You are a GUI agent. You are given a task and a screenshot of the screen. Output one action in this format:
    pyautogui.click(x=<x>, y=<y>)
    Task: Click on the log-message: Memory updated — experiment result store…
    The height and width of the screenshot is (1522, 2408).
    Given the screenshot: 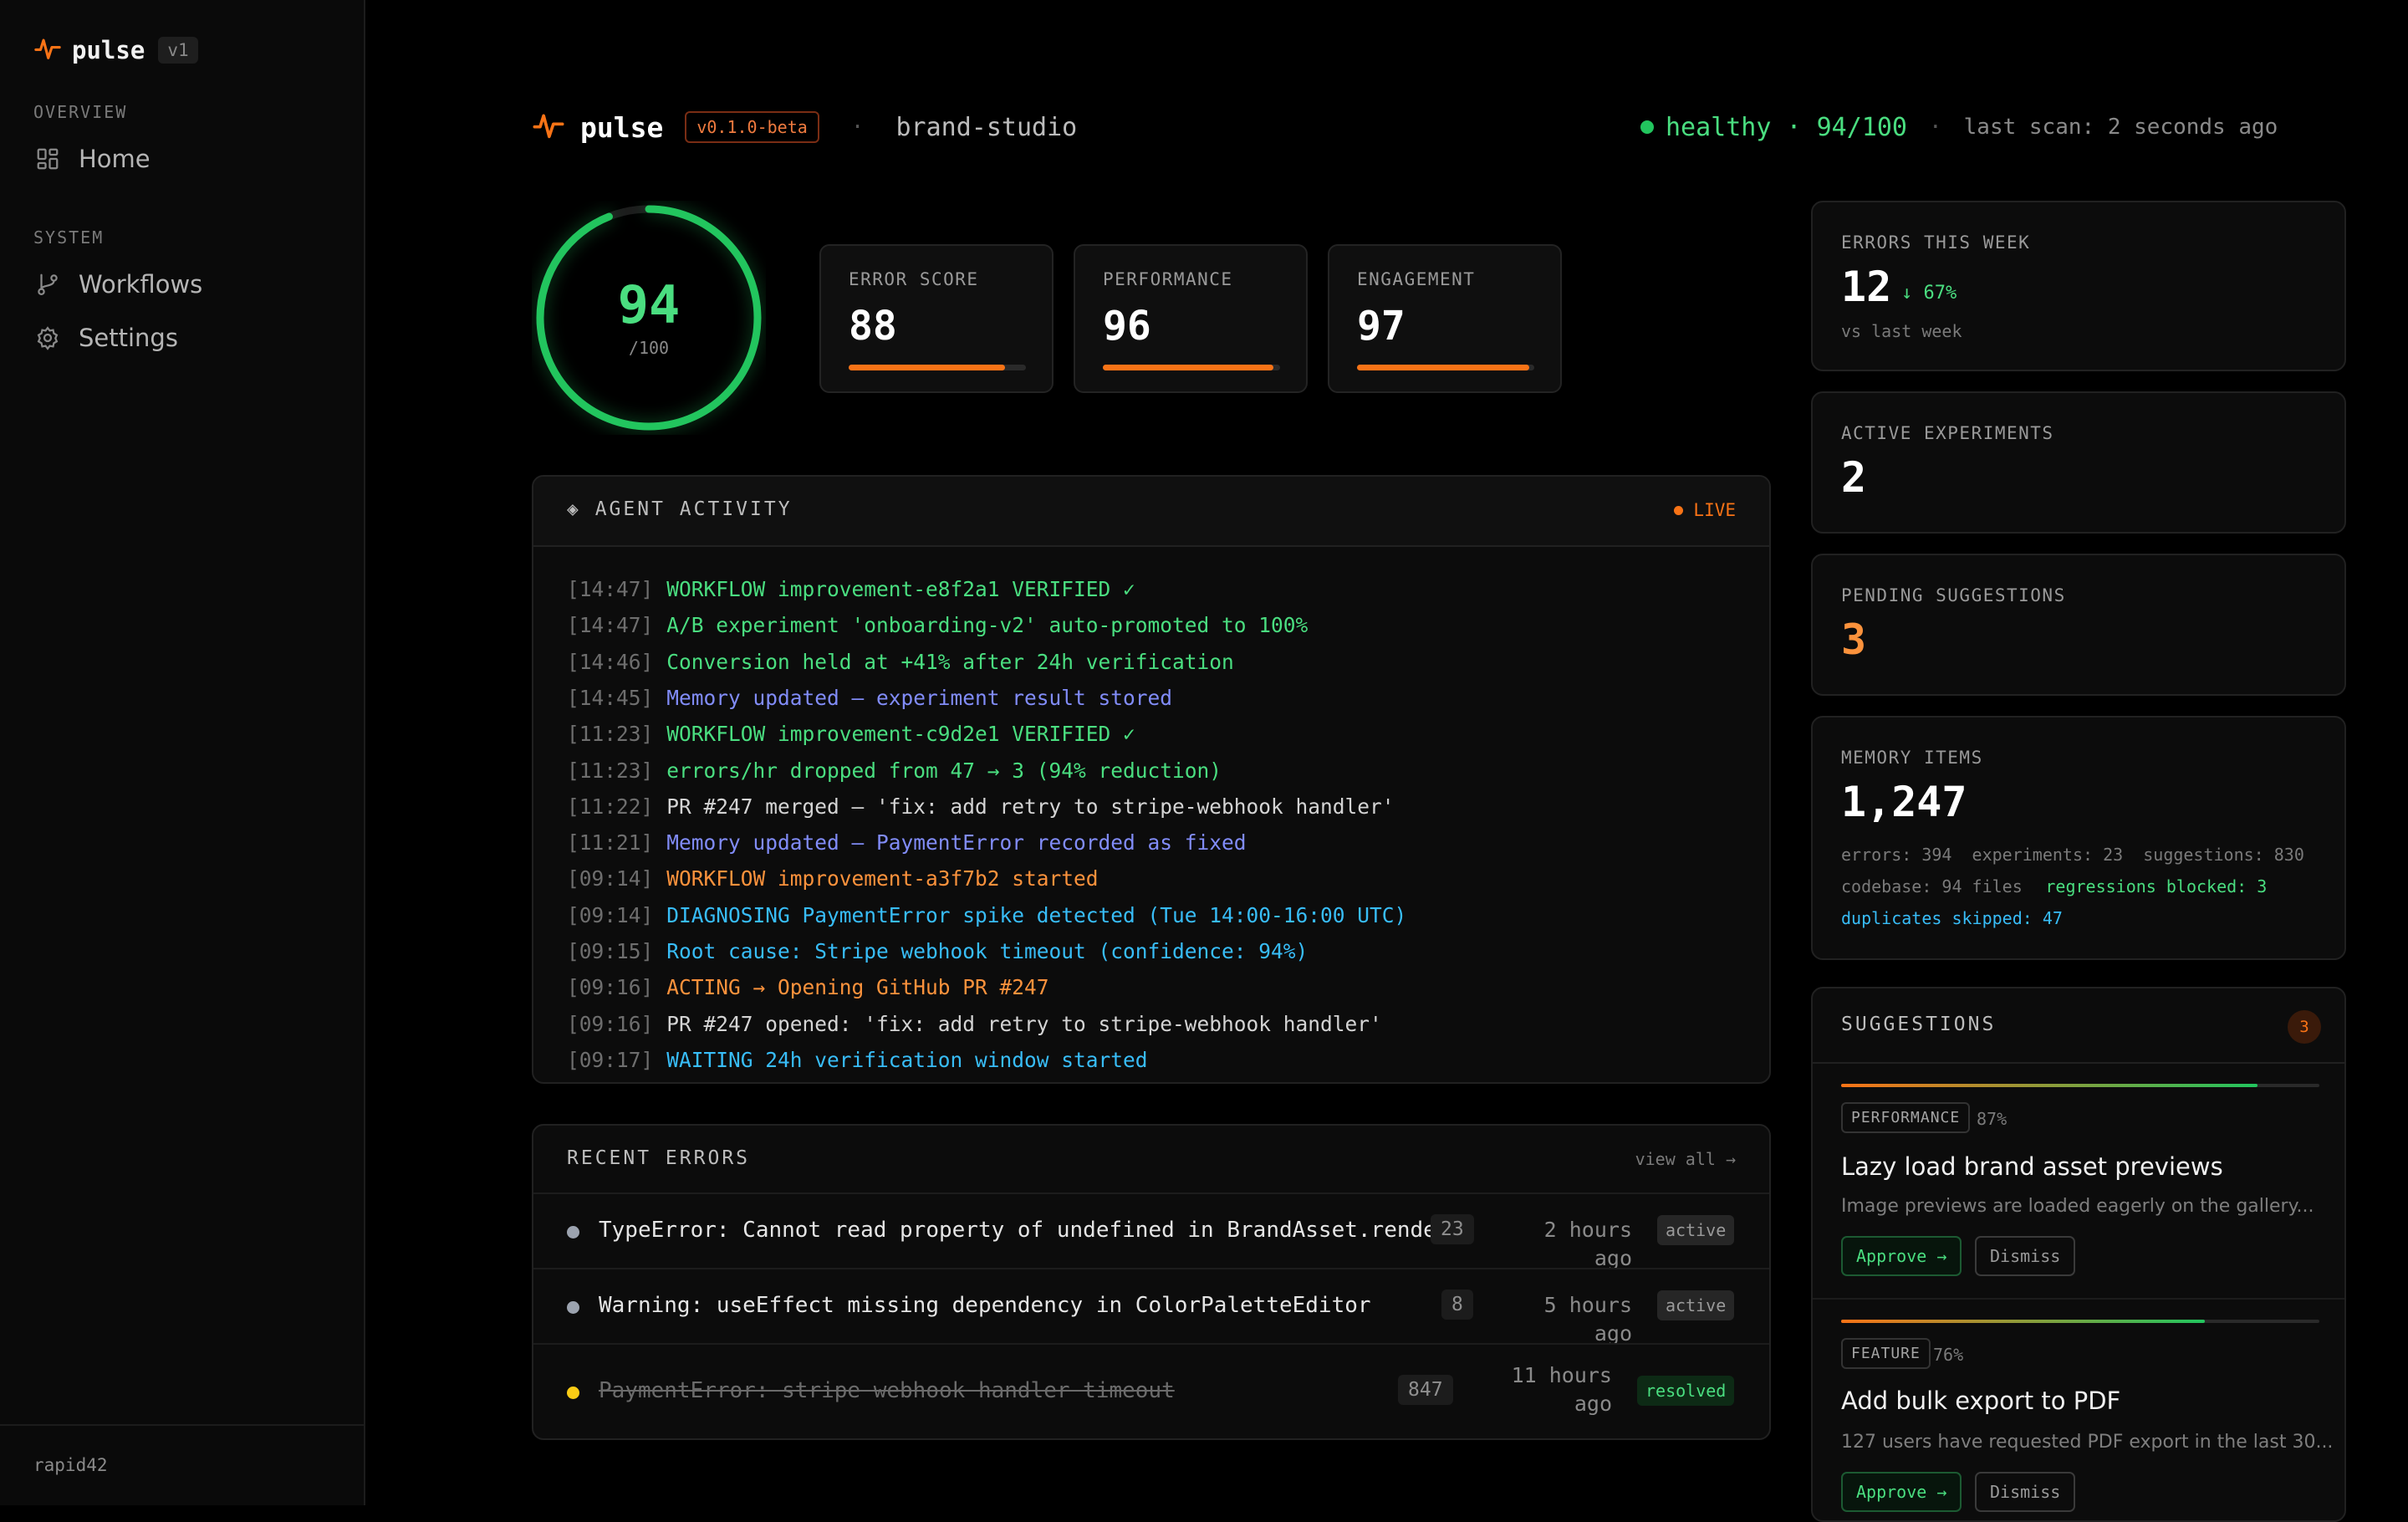 What is the action you would take?
    pyautogui.click(x=920, y=697)
    